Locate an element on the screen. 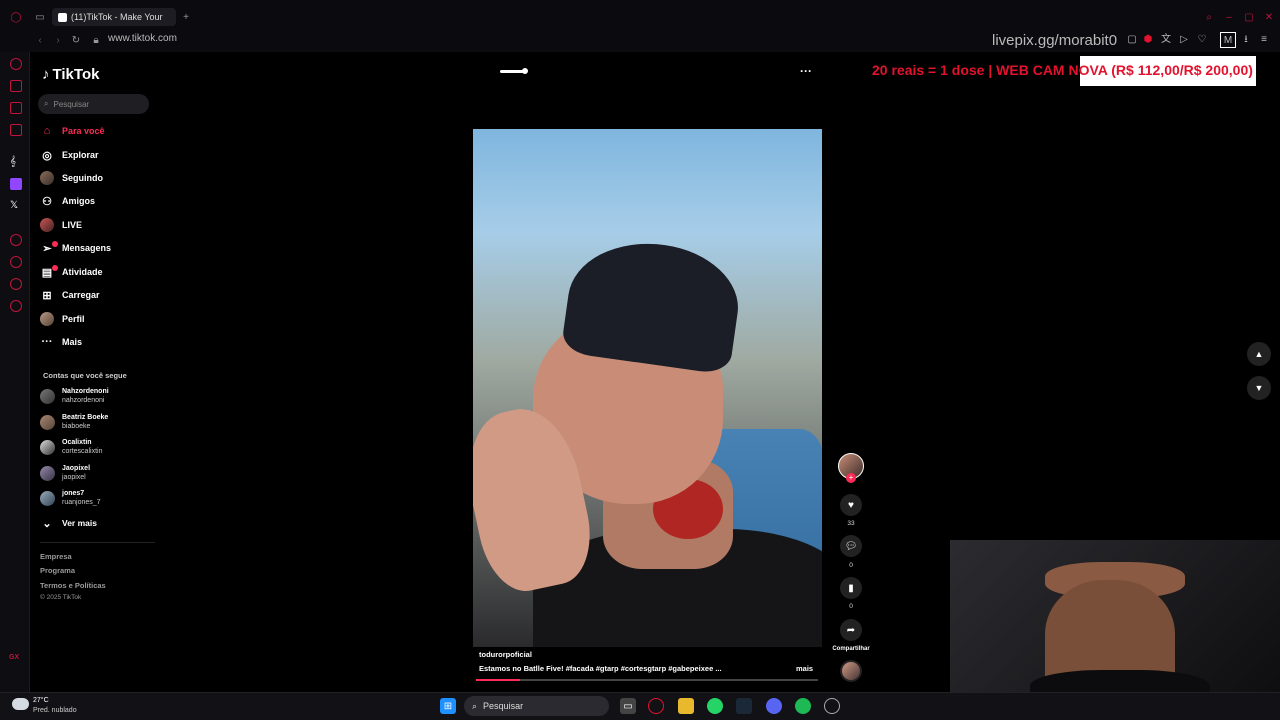 The image size is (1280, 720). maximize-icon: ▢ is located at coordinates (1249, 17).